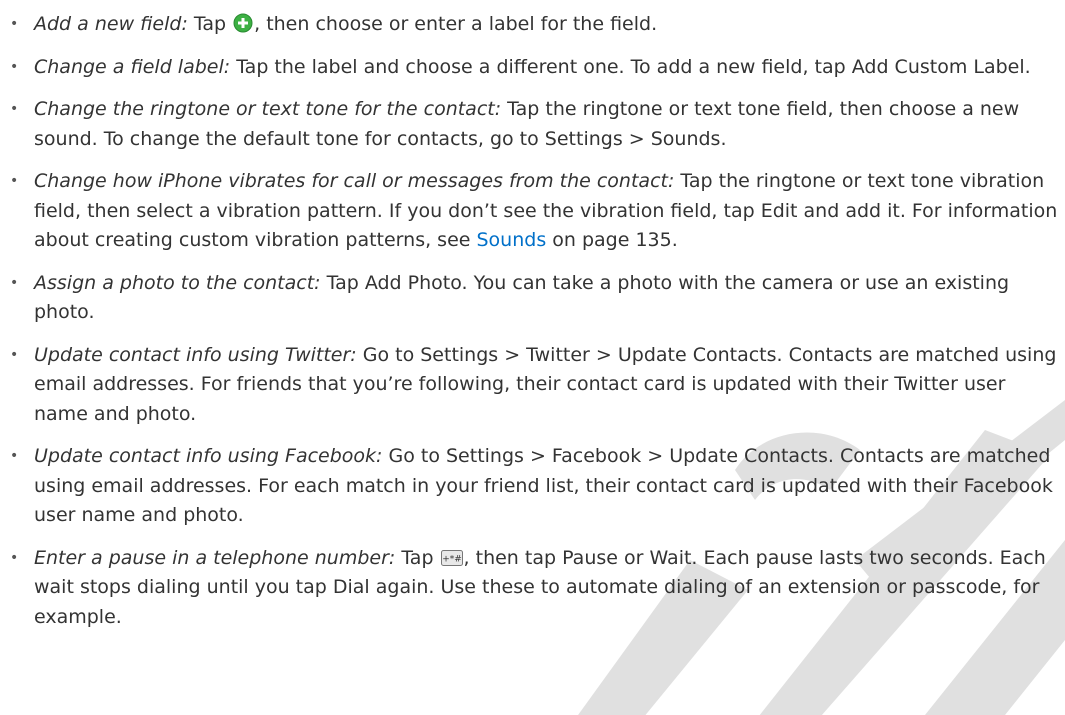 Image resolution: width=1065 pixels, height=715 pixels. Describe the element at coordinates (195, 354) in the screenshot. I see `item-lead: Update contact info using Twitter:` at that location.